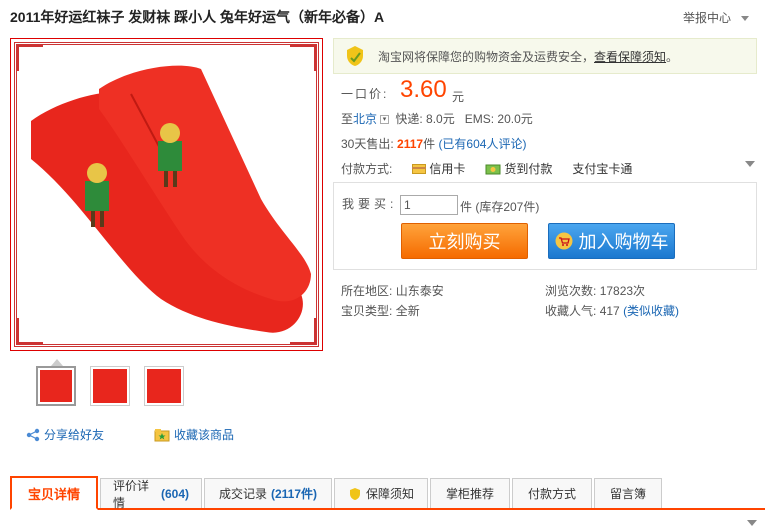 The height and width of the screenshot is (530, 765). What do you see at coordinates (268, 493) in the screenshot?
I see `tab-transactions: 成交记录 (2117件)` at bounding box center [268, 493].